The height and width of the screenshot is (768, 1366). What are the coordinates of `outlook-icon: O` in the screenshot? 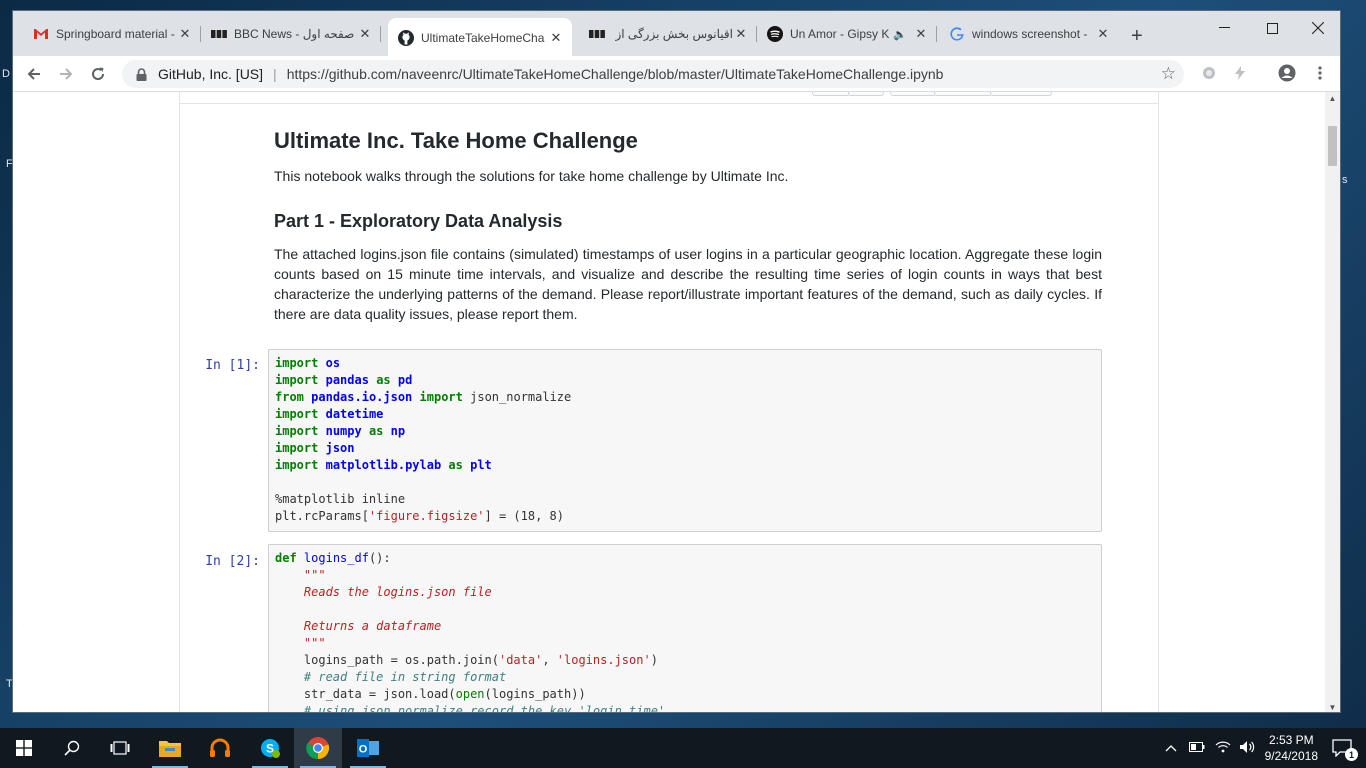 It's located at (368, 748).